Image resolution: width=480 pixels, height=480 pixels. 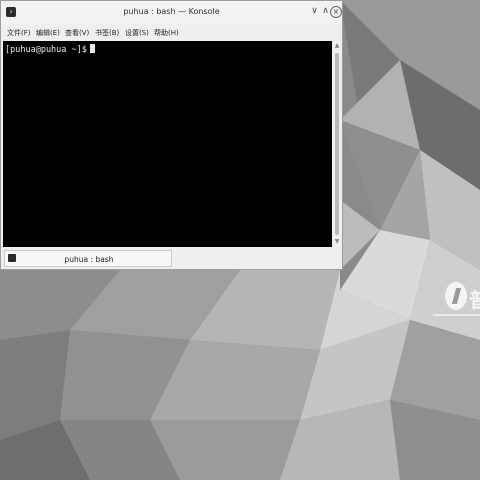 What do you see at coordinates (19, 33) in the screenshot?
I see `menu-file: 文件(F)` at bounding box center [19, 33].